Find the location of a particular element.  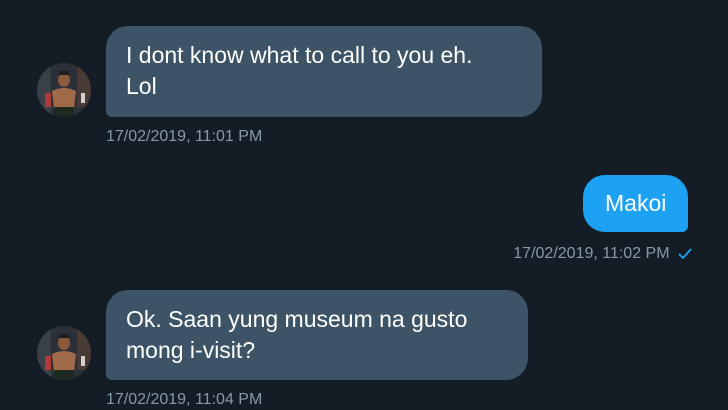

message-bubble: Makoi is located at coordinates (636, 203).